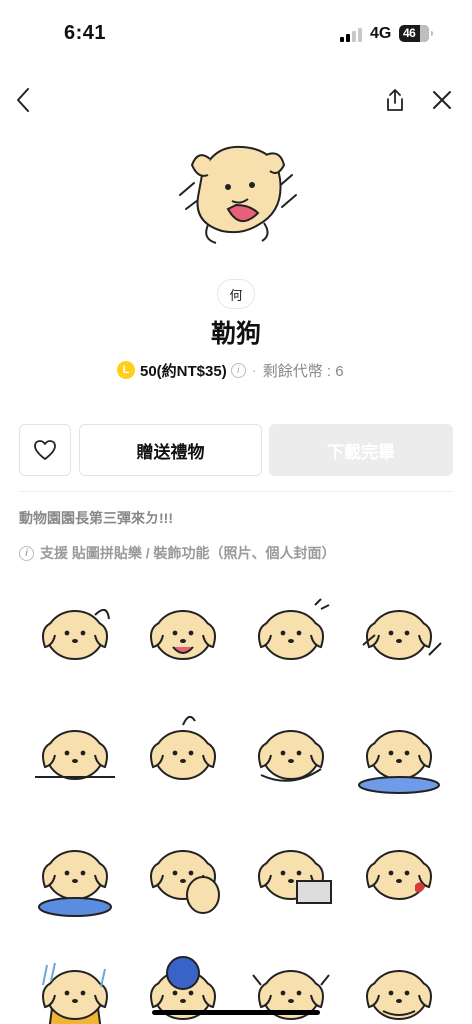 The height and width of the screenshot is (1024, 472). Describe the element at coordinates (183, 875) in the screenshot. I see `sticker-dog-paw` at that location.